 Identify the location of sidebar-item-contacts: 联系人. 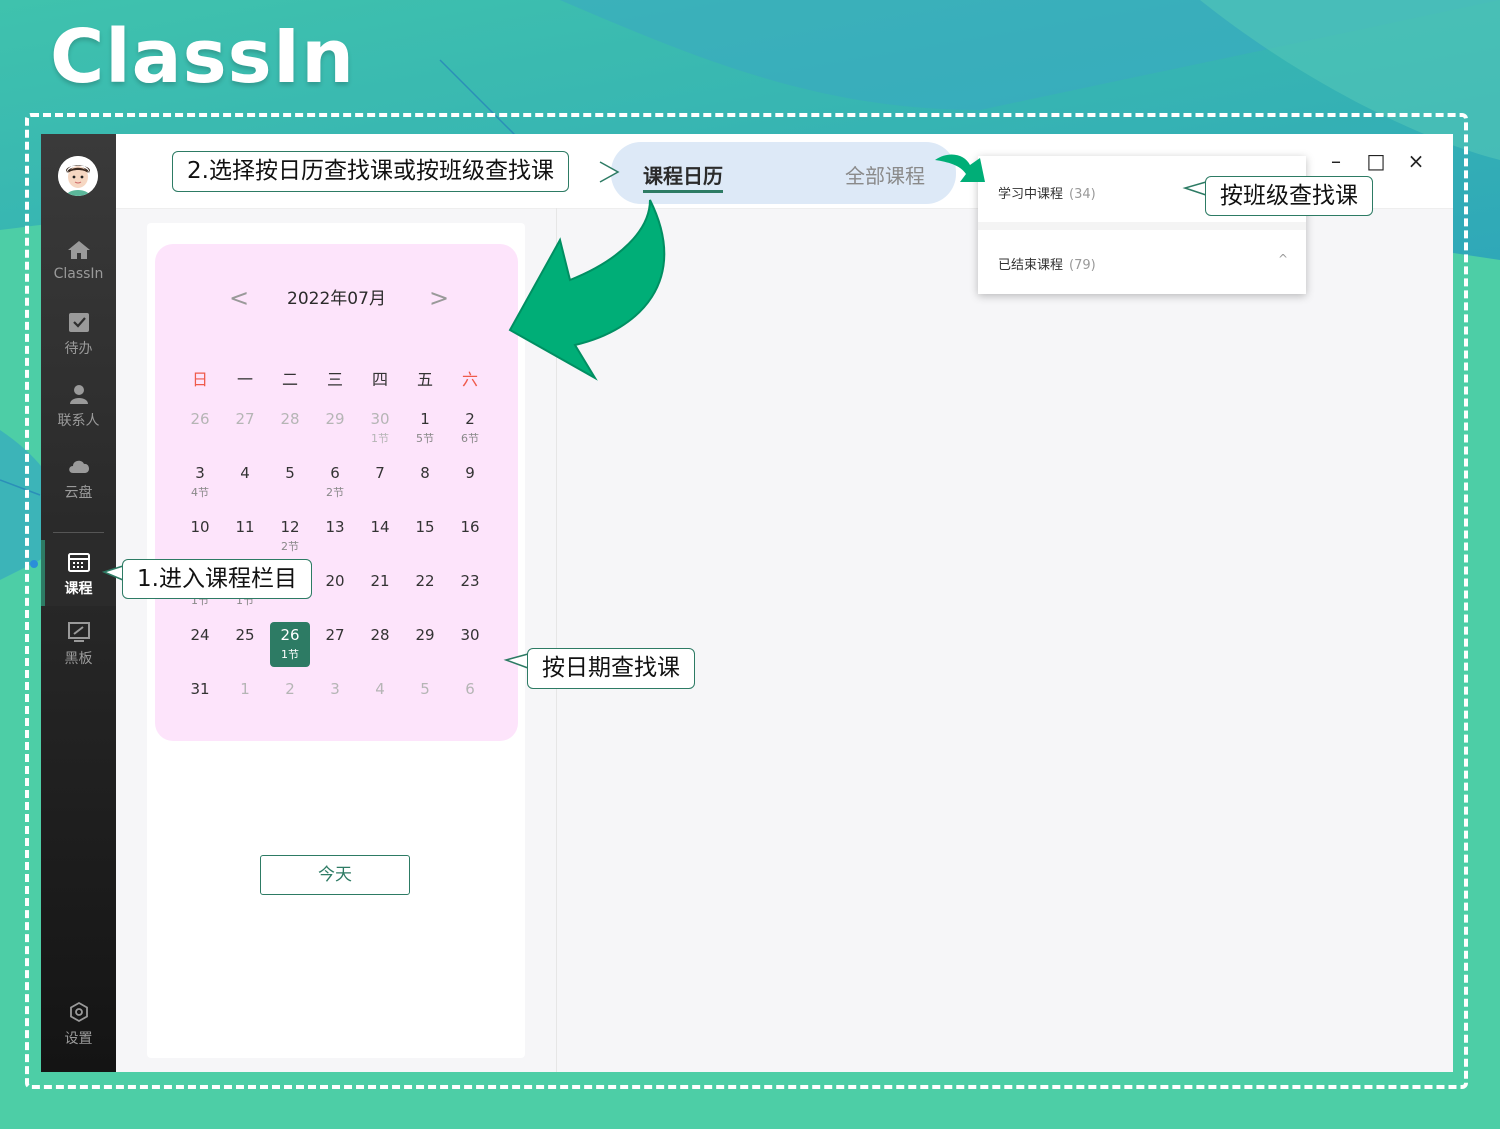
(78, 415).